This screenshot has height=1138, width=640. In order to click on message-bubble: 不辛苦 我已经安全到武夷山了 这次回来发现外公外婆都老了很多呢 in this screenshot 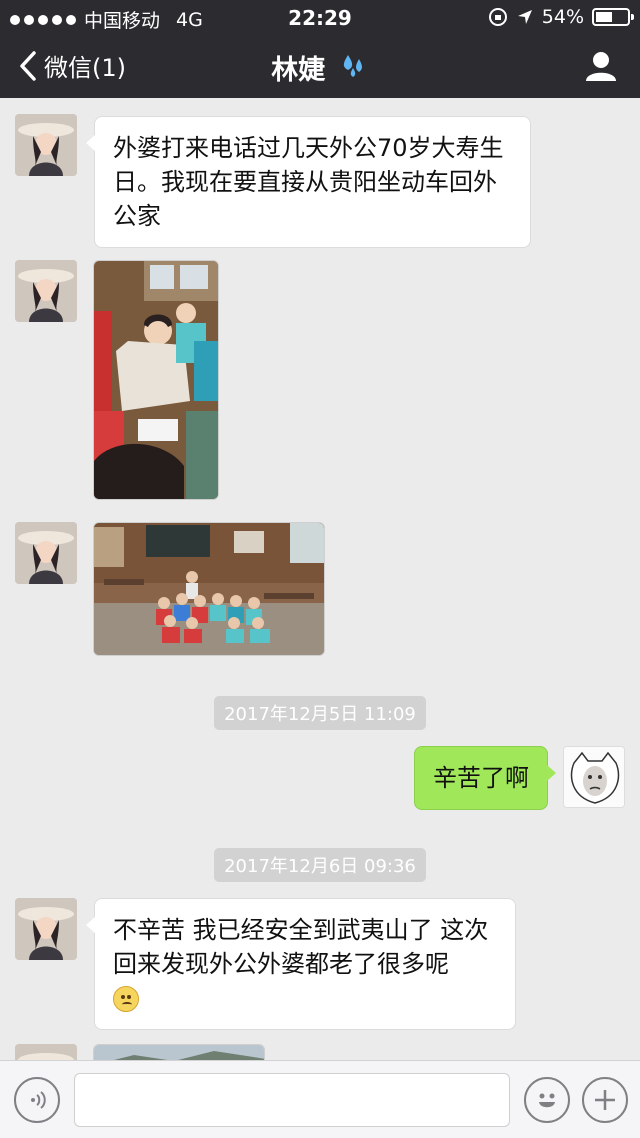, I will do `click(301, 964)`.